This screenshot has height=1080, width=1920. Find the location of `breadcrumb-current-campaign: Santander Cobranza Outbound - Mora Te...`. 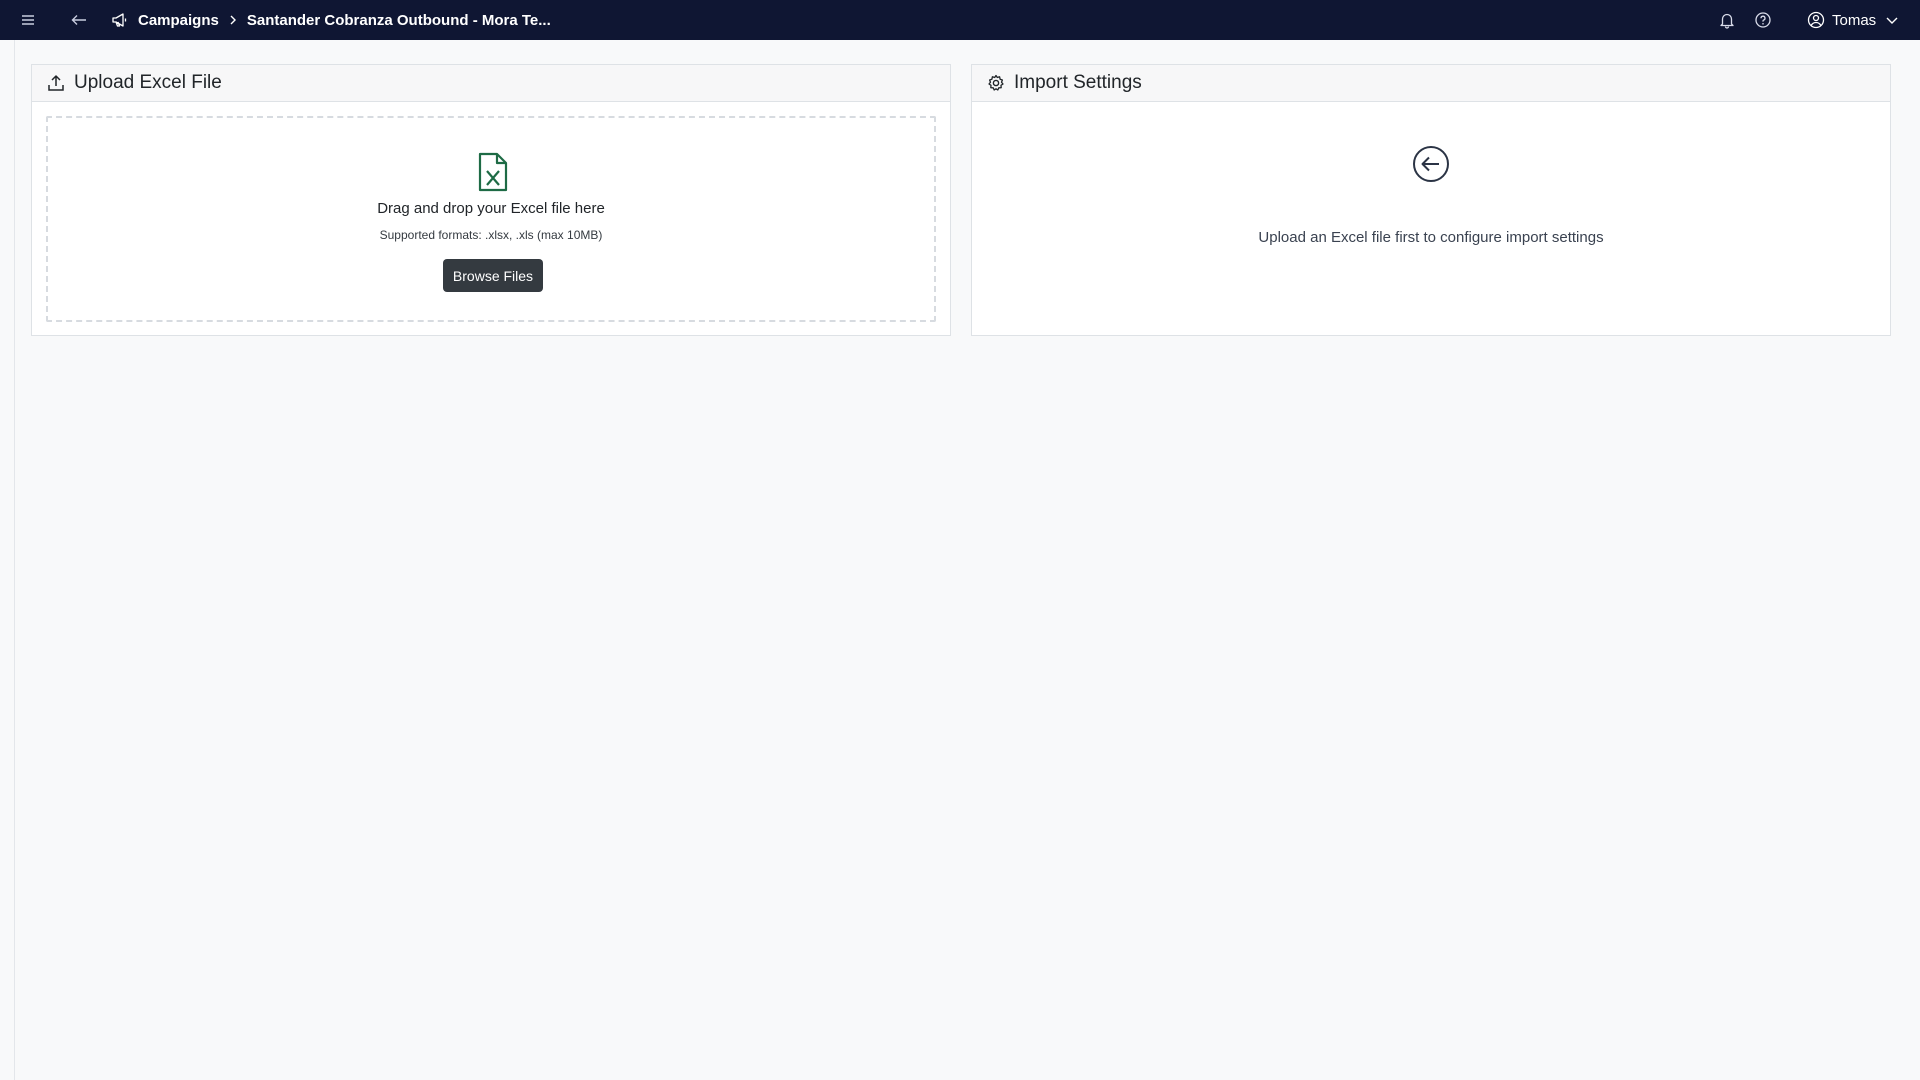

breadcrumb-current-campaign: Santander Cobranza Outbound - Mora Te... is located at coordinates (398, 20).